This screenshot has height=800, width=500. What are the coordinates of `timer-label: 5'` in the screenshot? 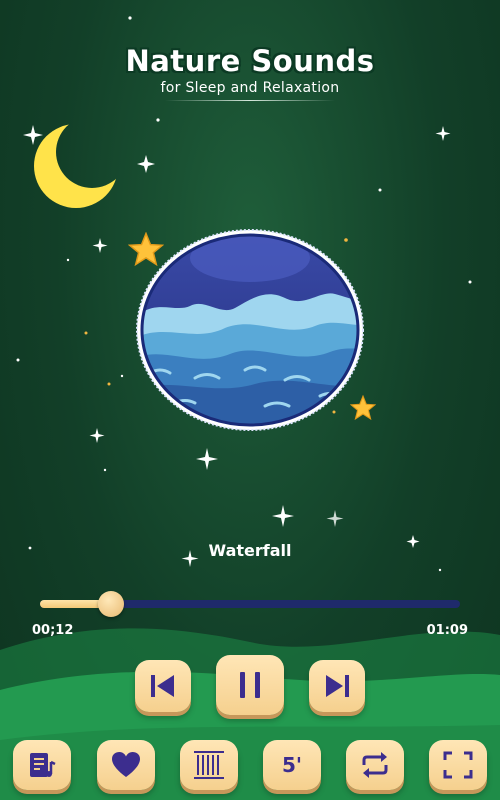 It's located at (292, 765).